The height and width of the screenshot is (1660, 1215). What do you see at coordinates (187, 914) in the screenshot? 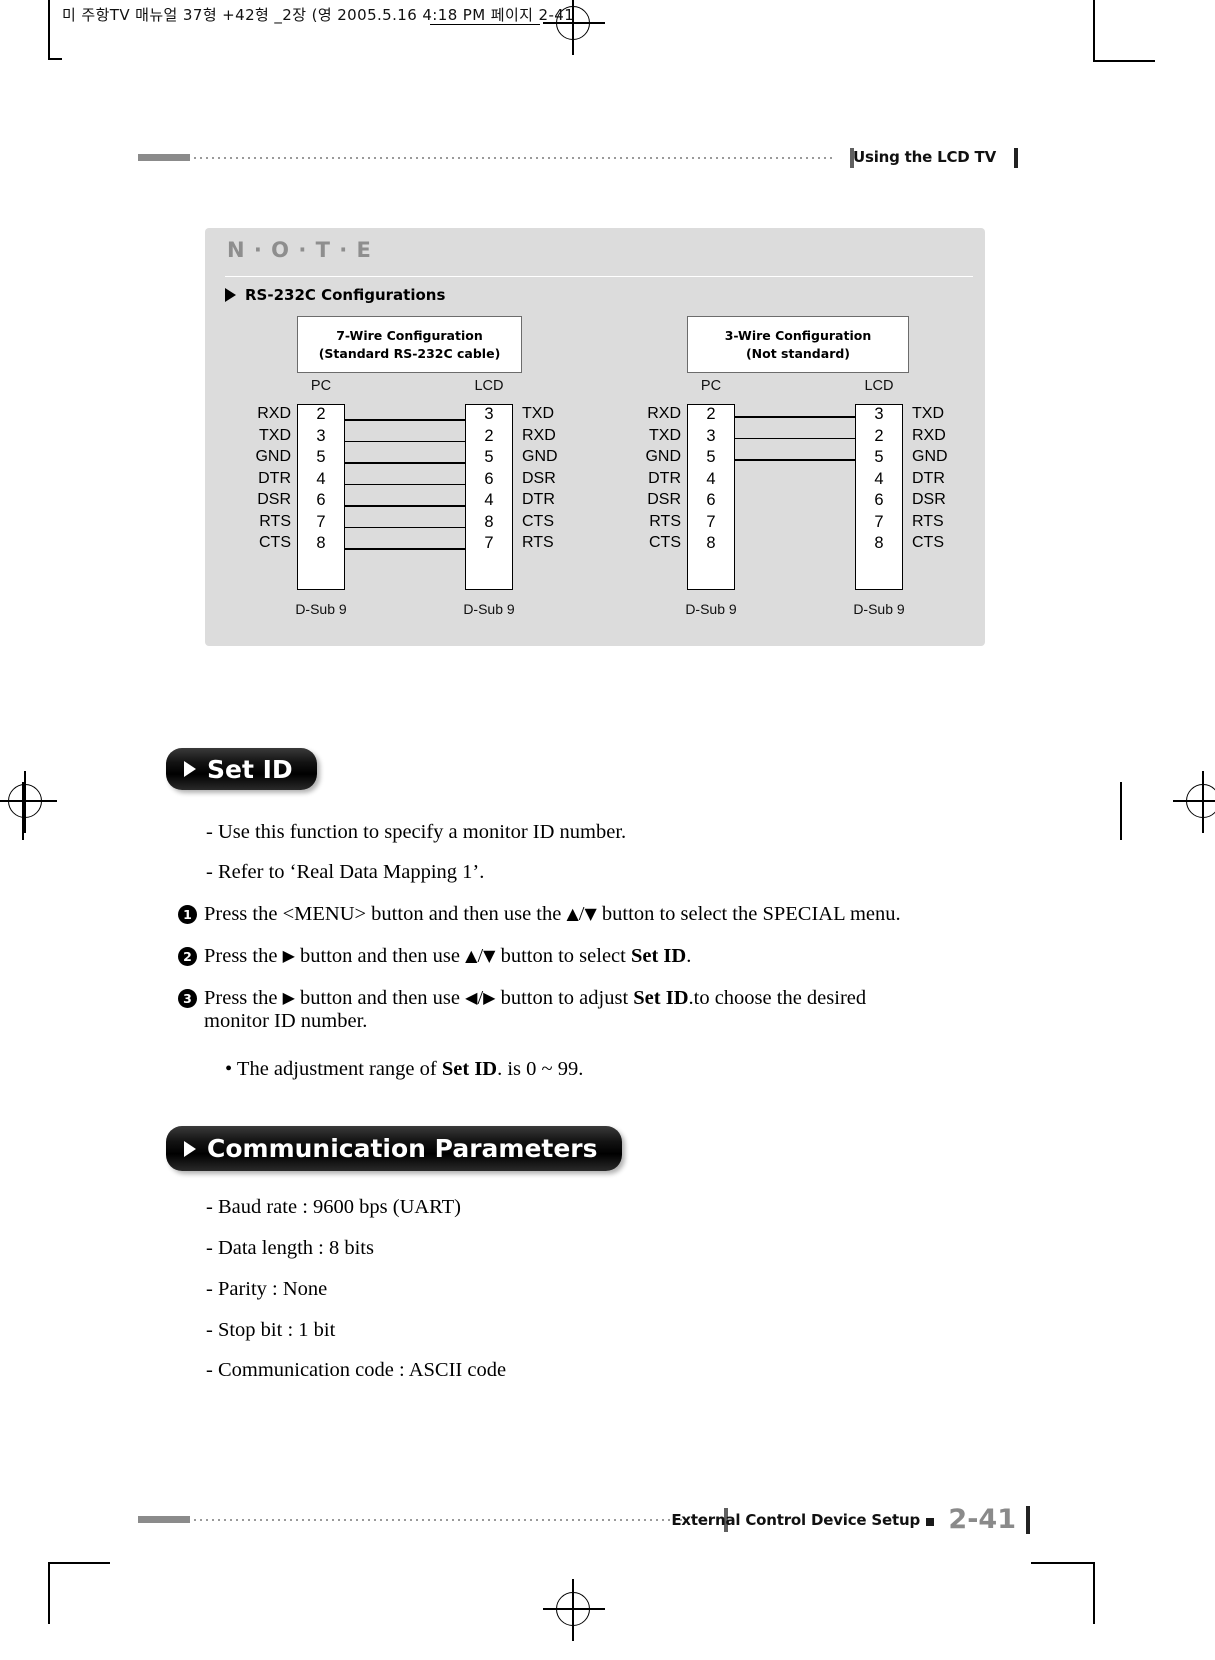
I see `step-number-badge: 1` at bounding box center [187, 914].